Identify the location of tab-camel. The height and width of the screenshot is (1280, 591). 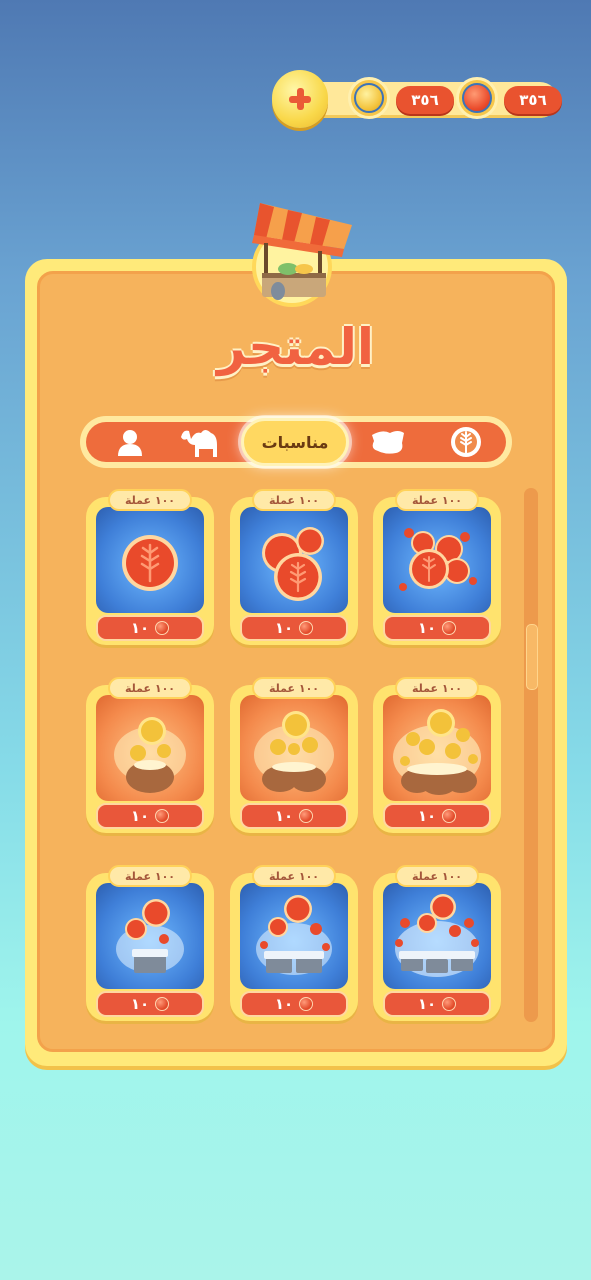
(200, 442).